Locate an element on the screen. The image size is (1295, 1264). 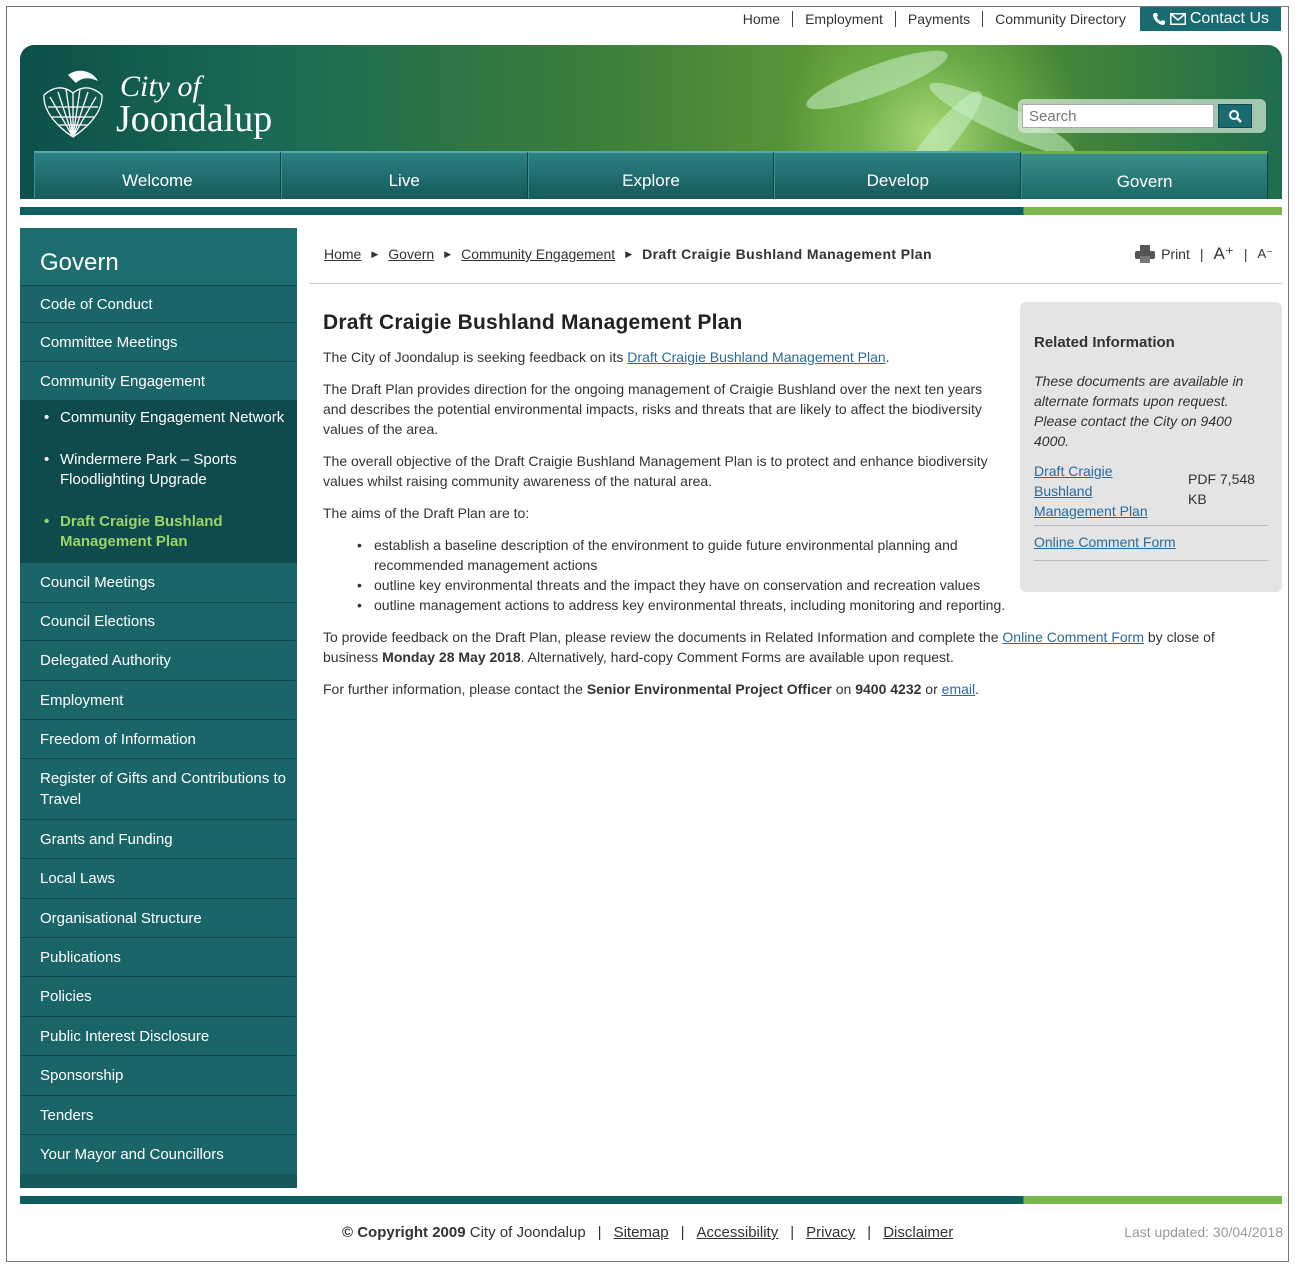
sidebar-item-code-of-conduct: Code of Conduct is located at coordinates (158, 303).